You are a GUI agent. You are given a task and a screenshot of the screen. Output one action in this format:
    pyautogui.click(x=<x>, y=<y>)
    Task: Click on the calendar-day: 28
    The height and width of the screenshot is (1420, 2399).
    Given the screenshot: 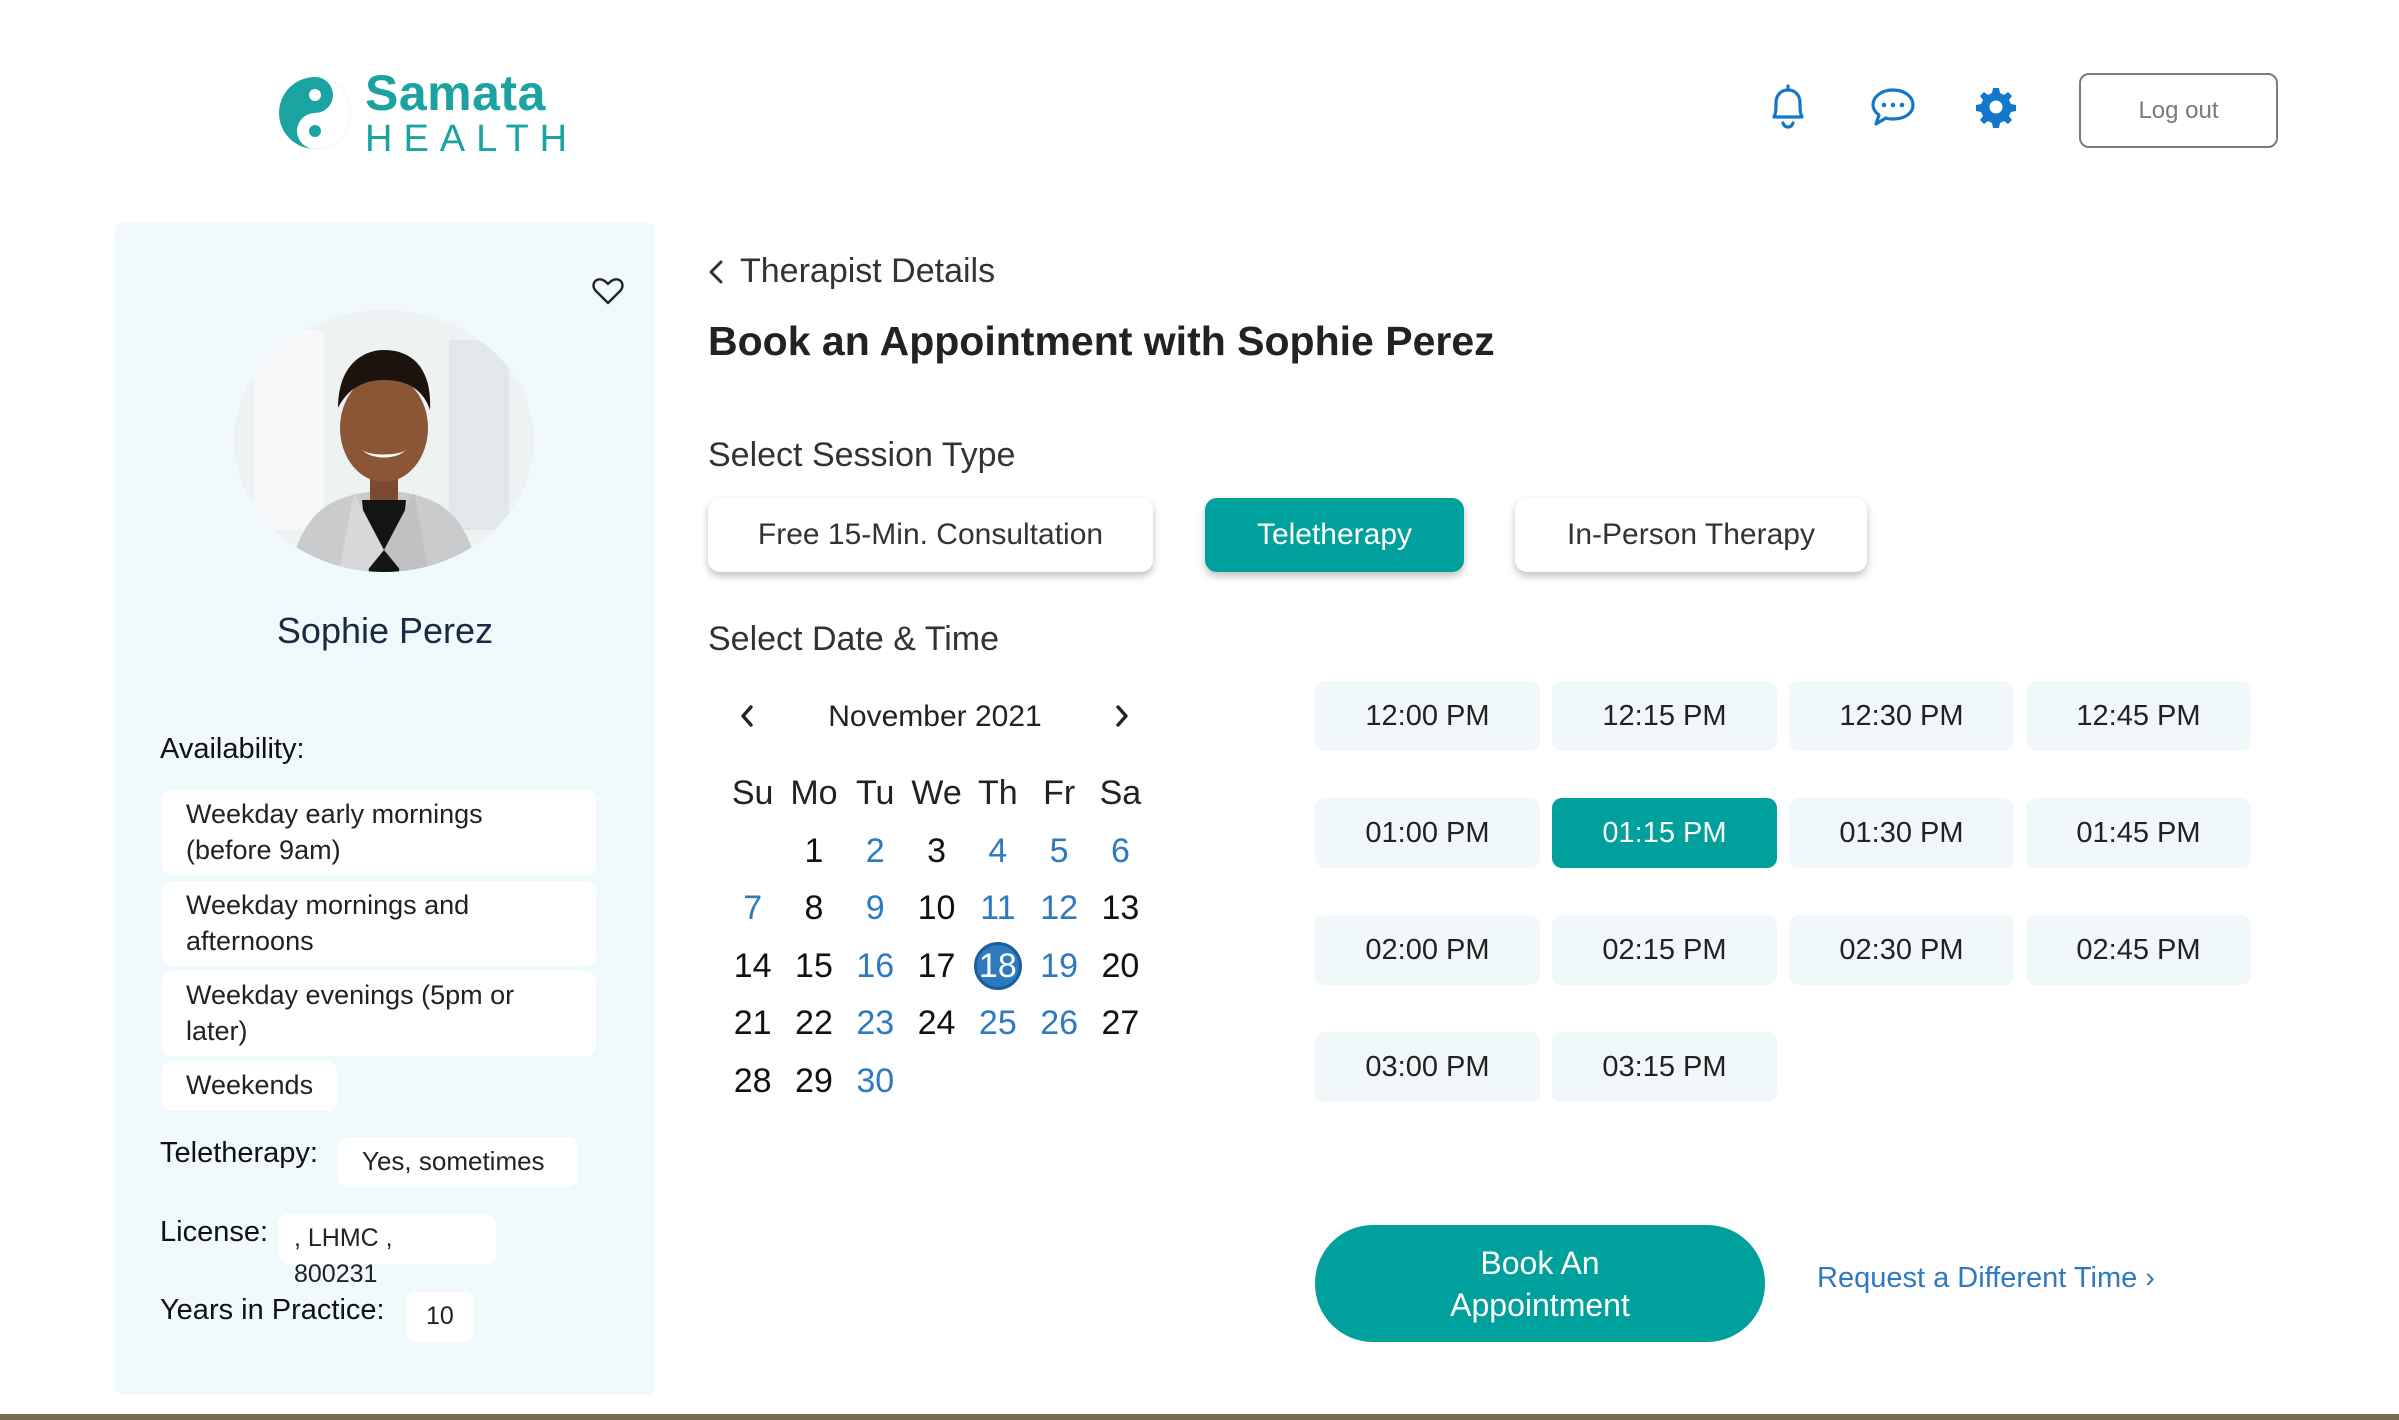 What is the action you would take?
    pyautogui.click(x=752, y=1080)
    